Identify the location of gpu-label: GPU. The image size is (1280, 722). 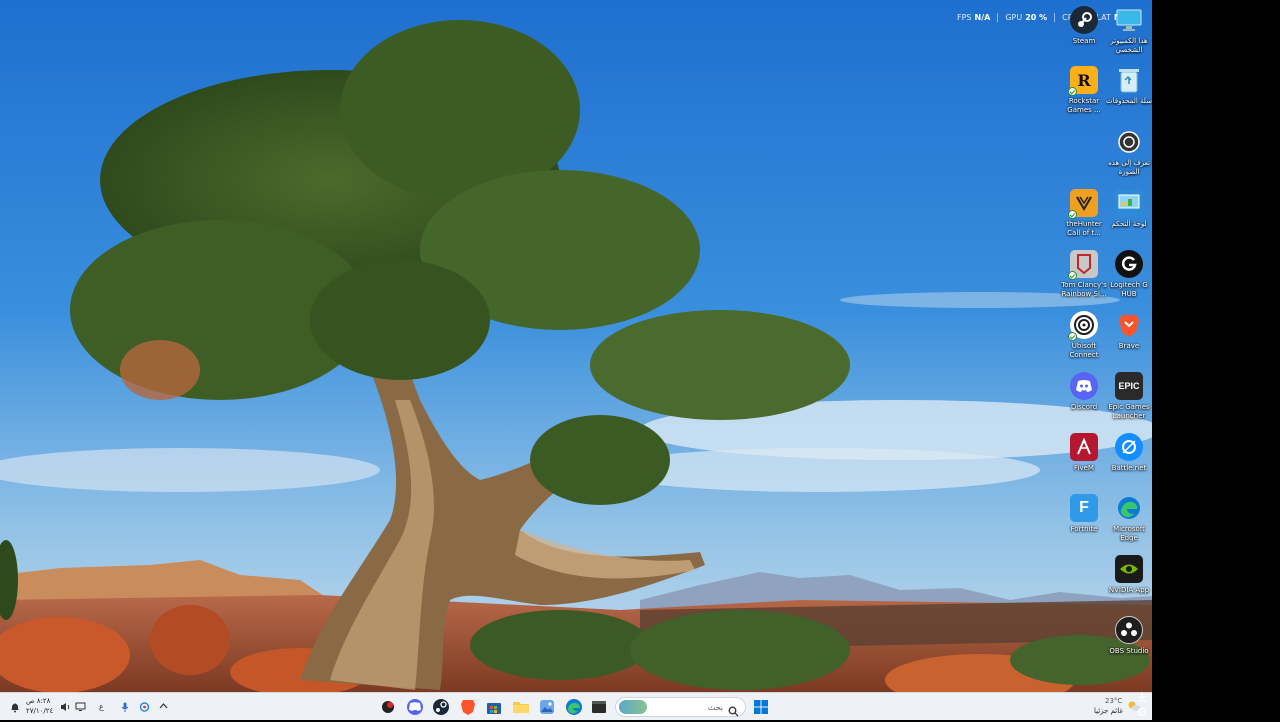
(1014, 17).